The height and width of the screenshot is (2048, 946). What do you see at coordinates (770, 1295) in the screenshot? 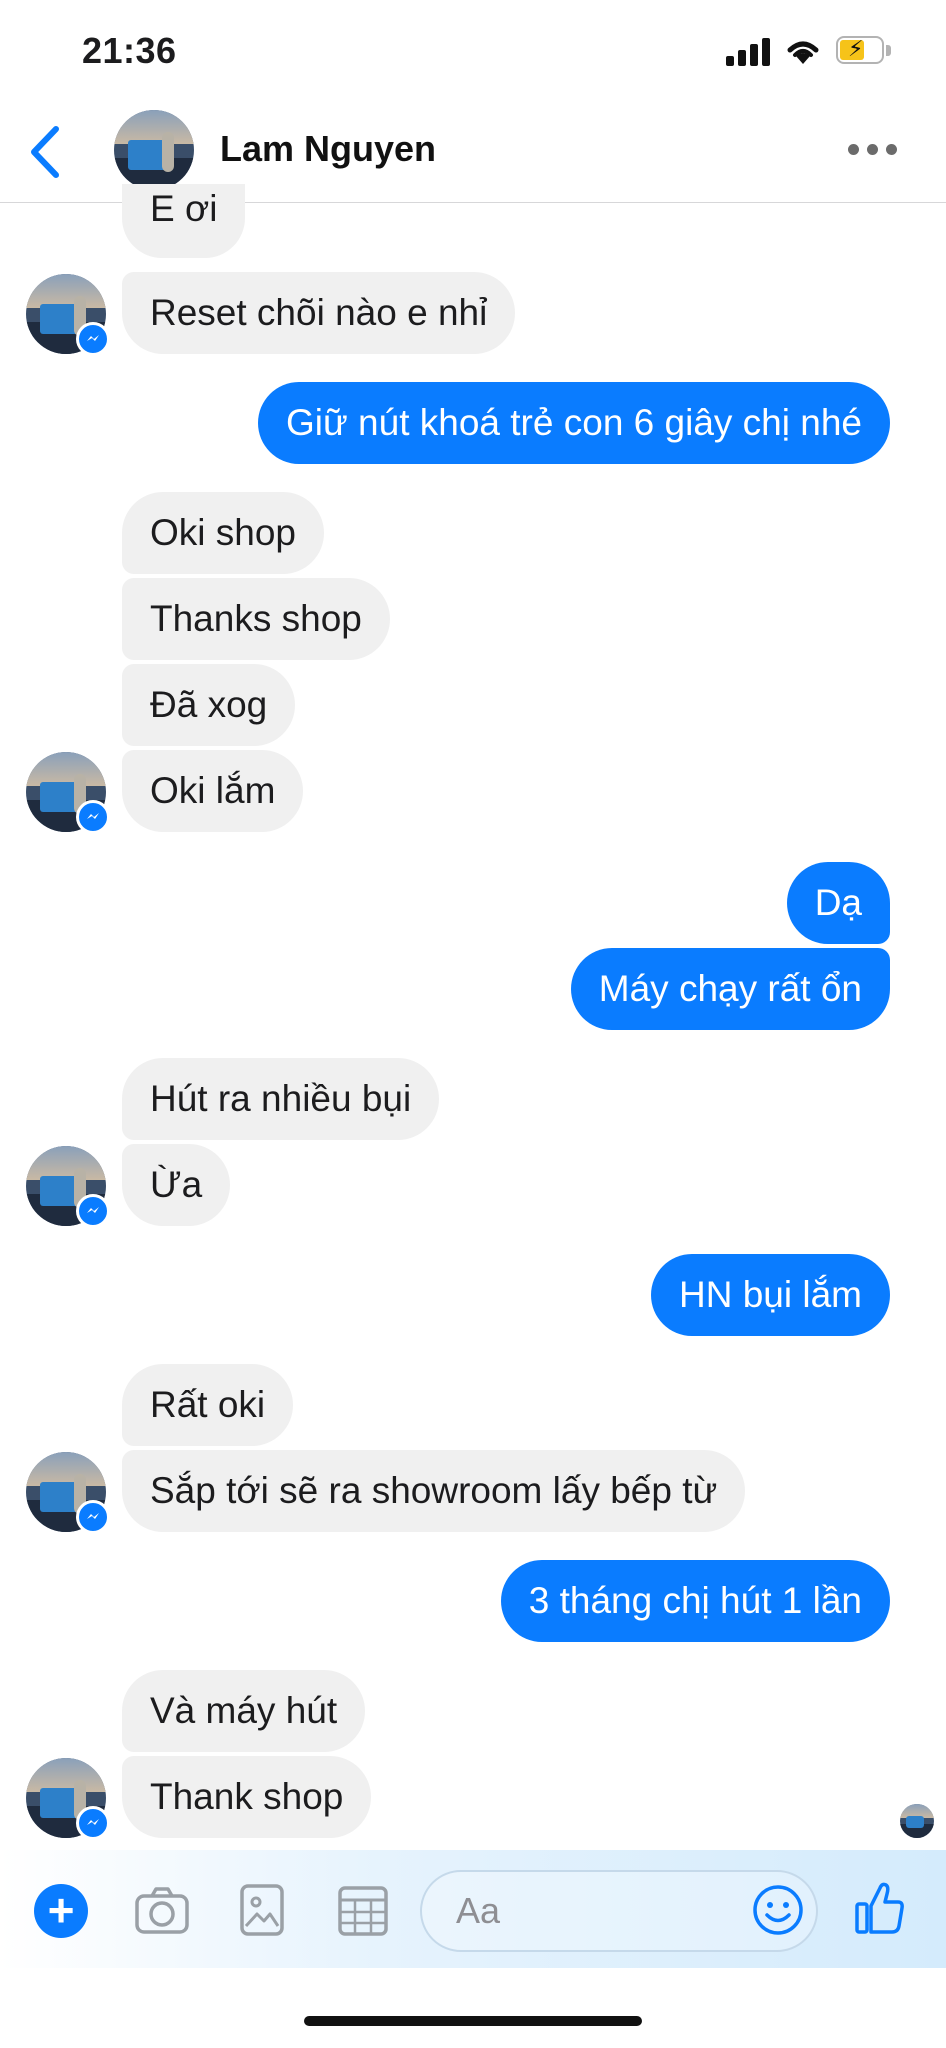
I see `outgoing-message: HN bụi lắm` at bounding box center [770, 1295].